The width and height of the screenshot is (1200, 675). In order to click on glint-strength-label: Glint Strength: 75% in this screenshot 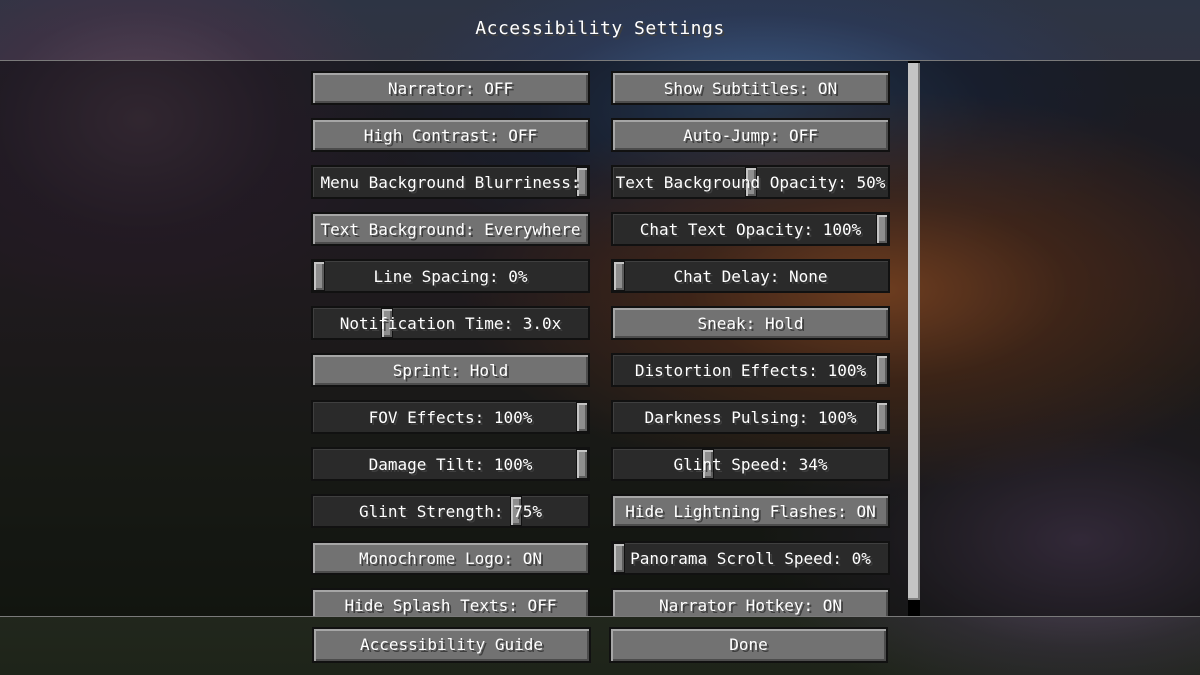, I will do `click(450, 511)`.